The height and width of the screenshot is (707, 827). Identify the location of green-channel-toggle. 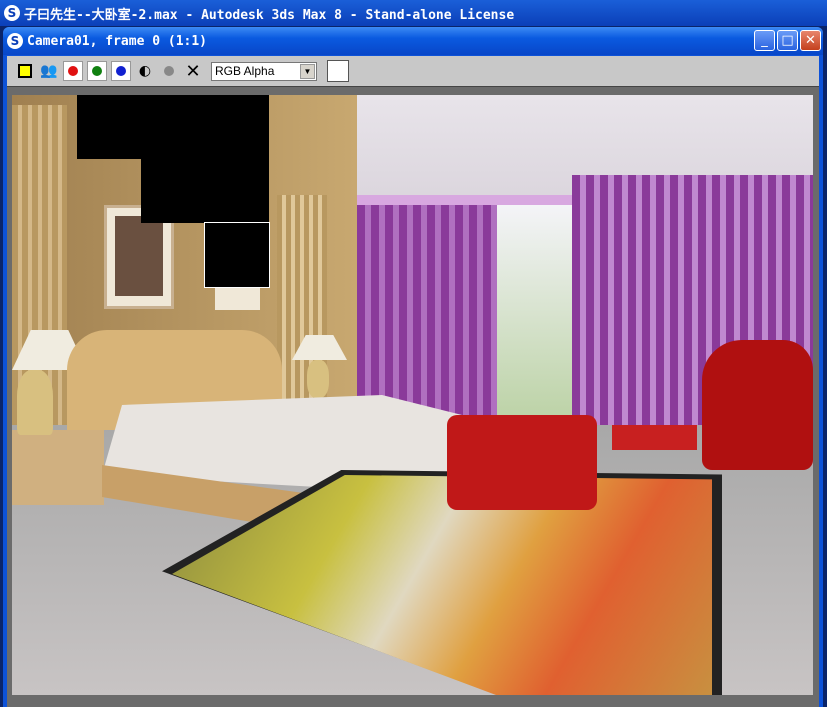
(97, 71).